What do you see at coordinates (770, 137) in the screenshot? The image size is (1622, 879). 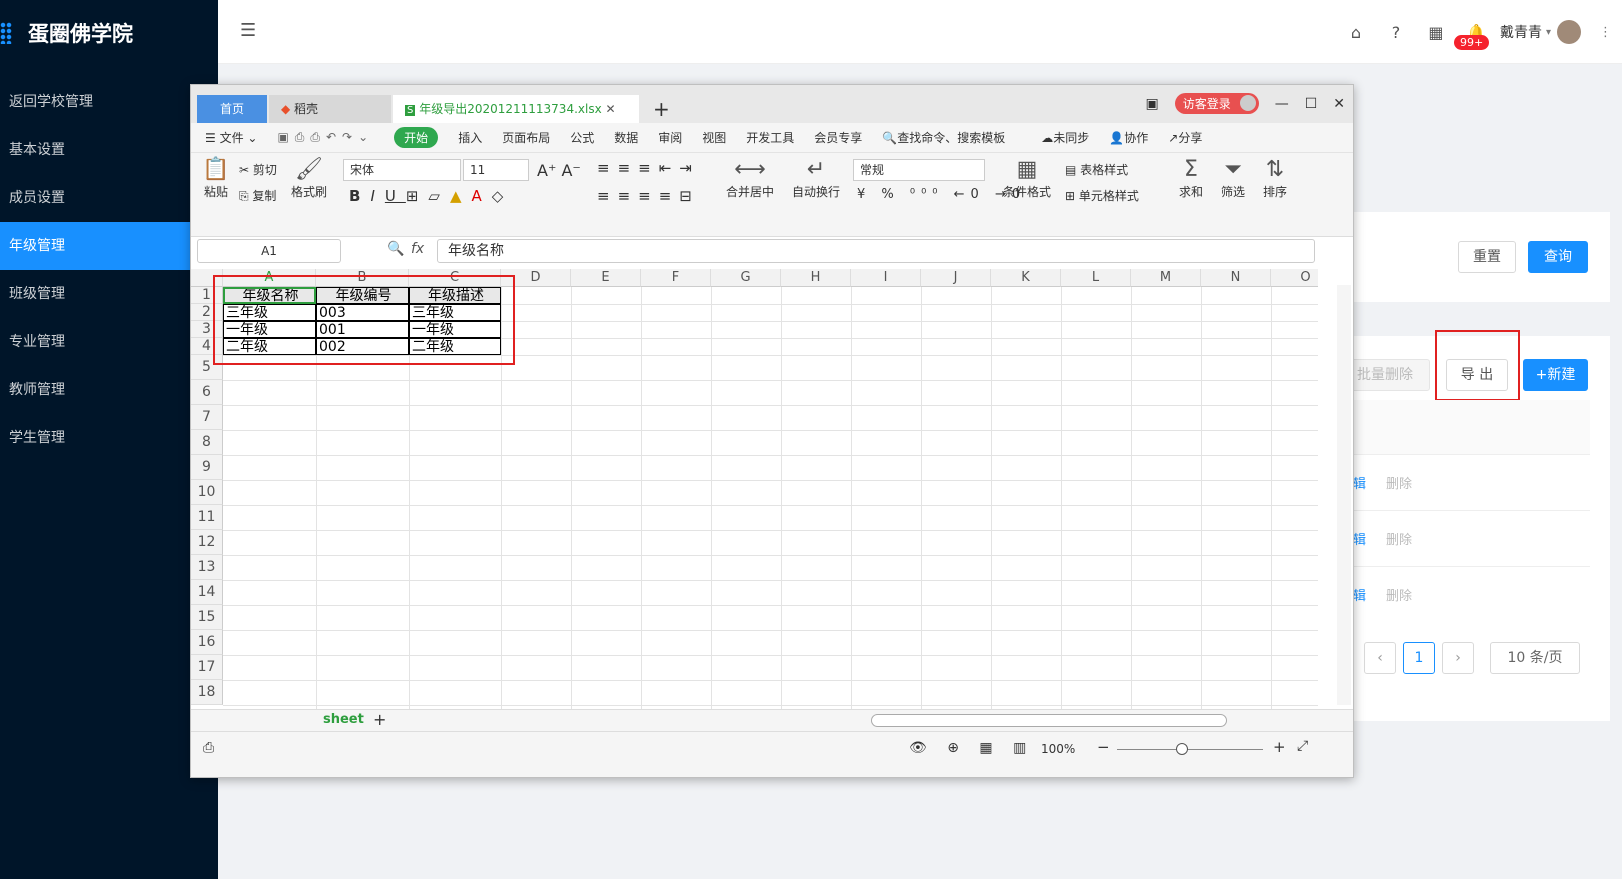 I see `menu-developer: 开发工具` at bounding box center [770, 137].